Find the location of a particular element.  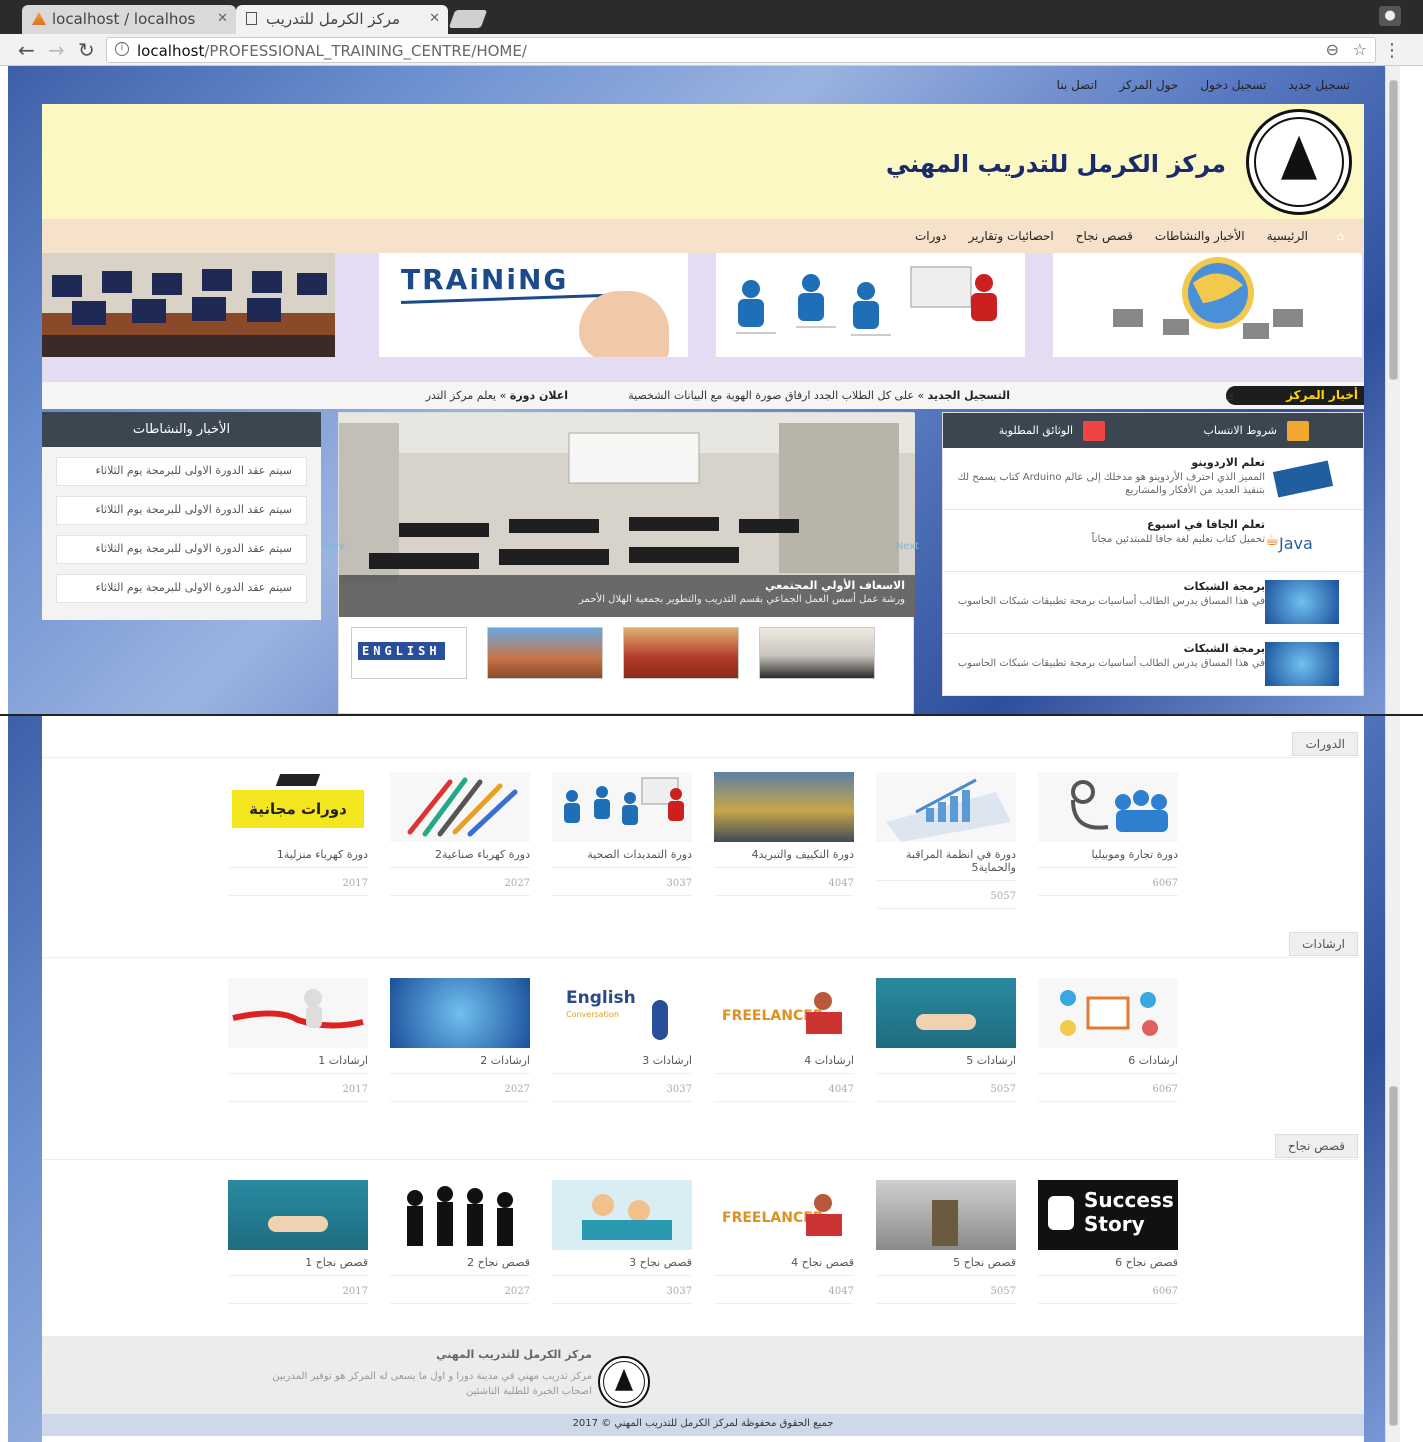

resource-title: برمجة الشبكات is located at coordinates (1224, 648).